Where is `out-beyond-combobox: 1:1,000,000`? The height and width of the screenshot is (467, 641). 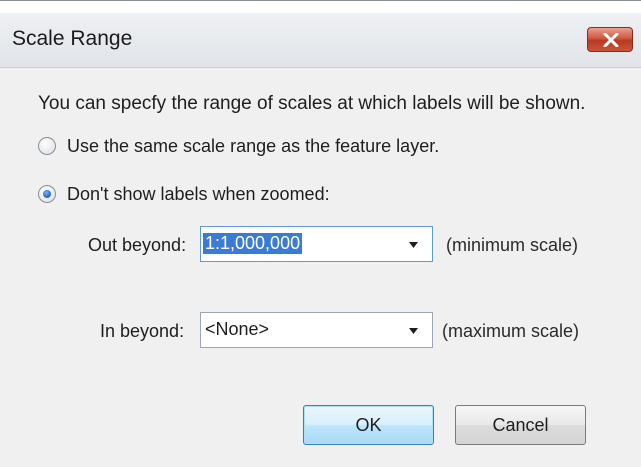 out-beyond-combobox: 1:1,000,000 is located at coordinates (316, 244).